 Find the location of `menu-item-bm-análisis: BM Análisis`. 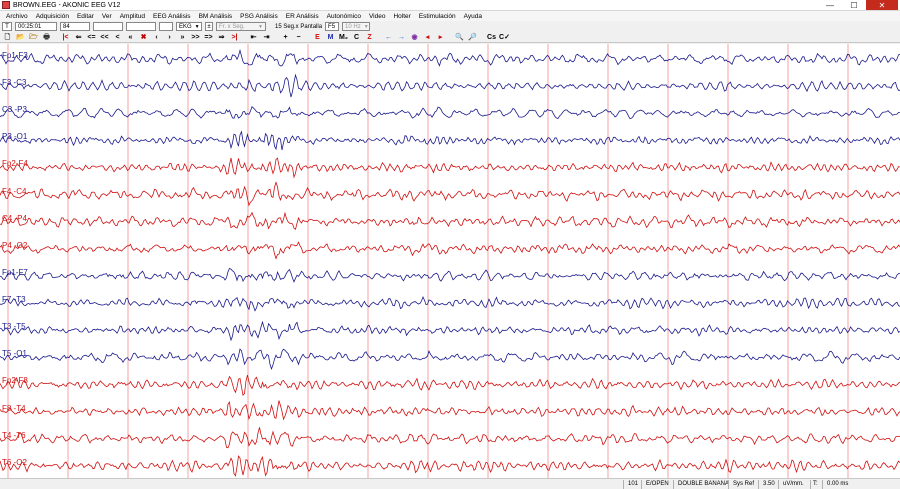

menu-item-bm-análisis: BM Análisis is located at coordinates (216, 16).